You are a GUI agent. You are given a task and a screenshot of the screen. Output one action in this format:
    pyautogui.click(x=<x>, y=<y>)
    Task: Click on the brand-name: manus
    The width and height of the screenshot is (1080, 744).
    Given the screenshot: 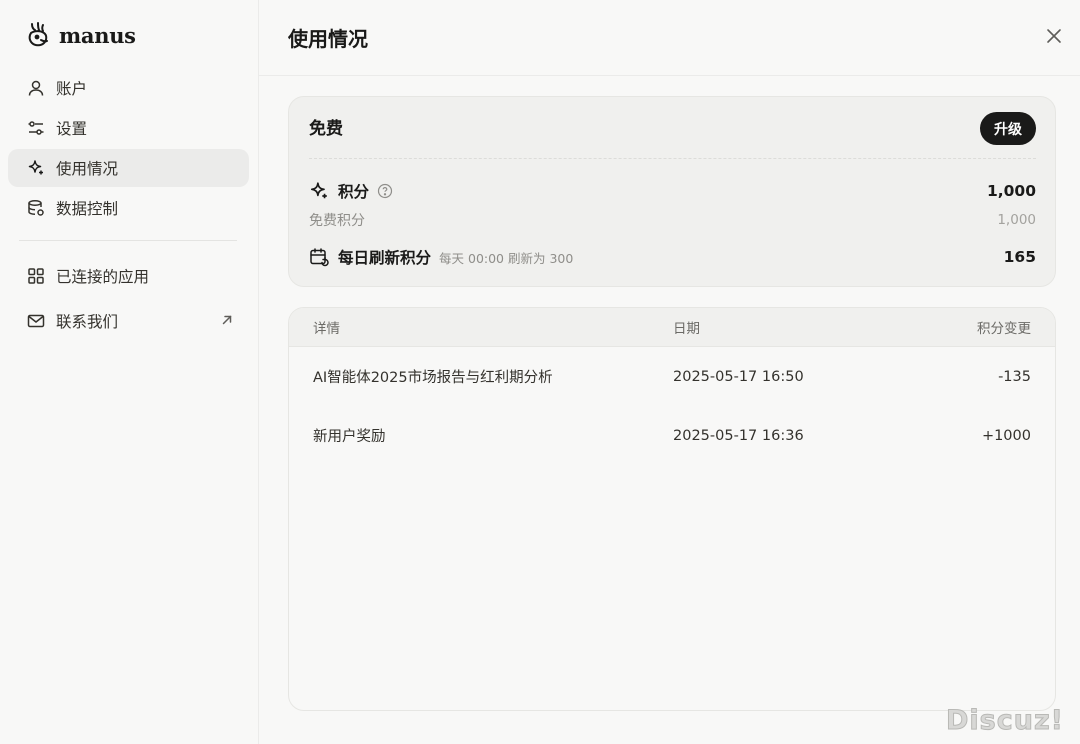 What is the action you would take?
    pyautogui.click(x=97, y=35)
    